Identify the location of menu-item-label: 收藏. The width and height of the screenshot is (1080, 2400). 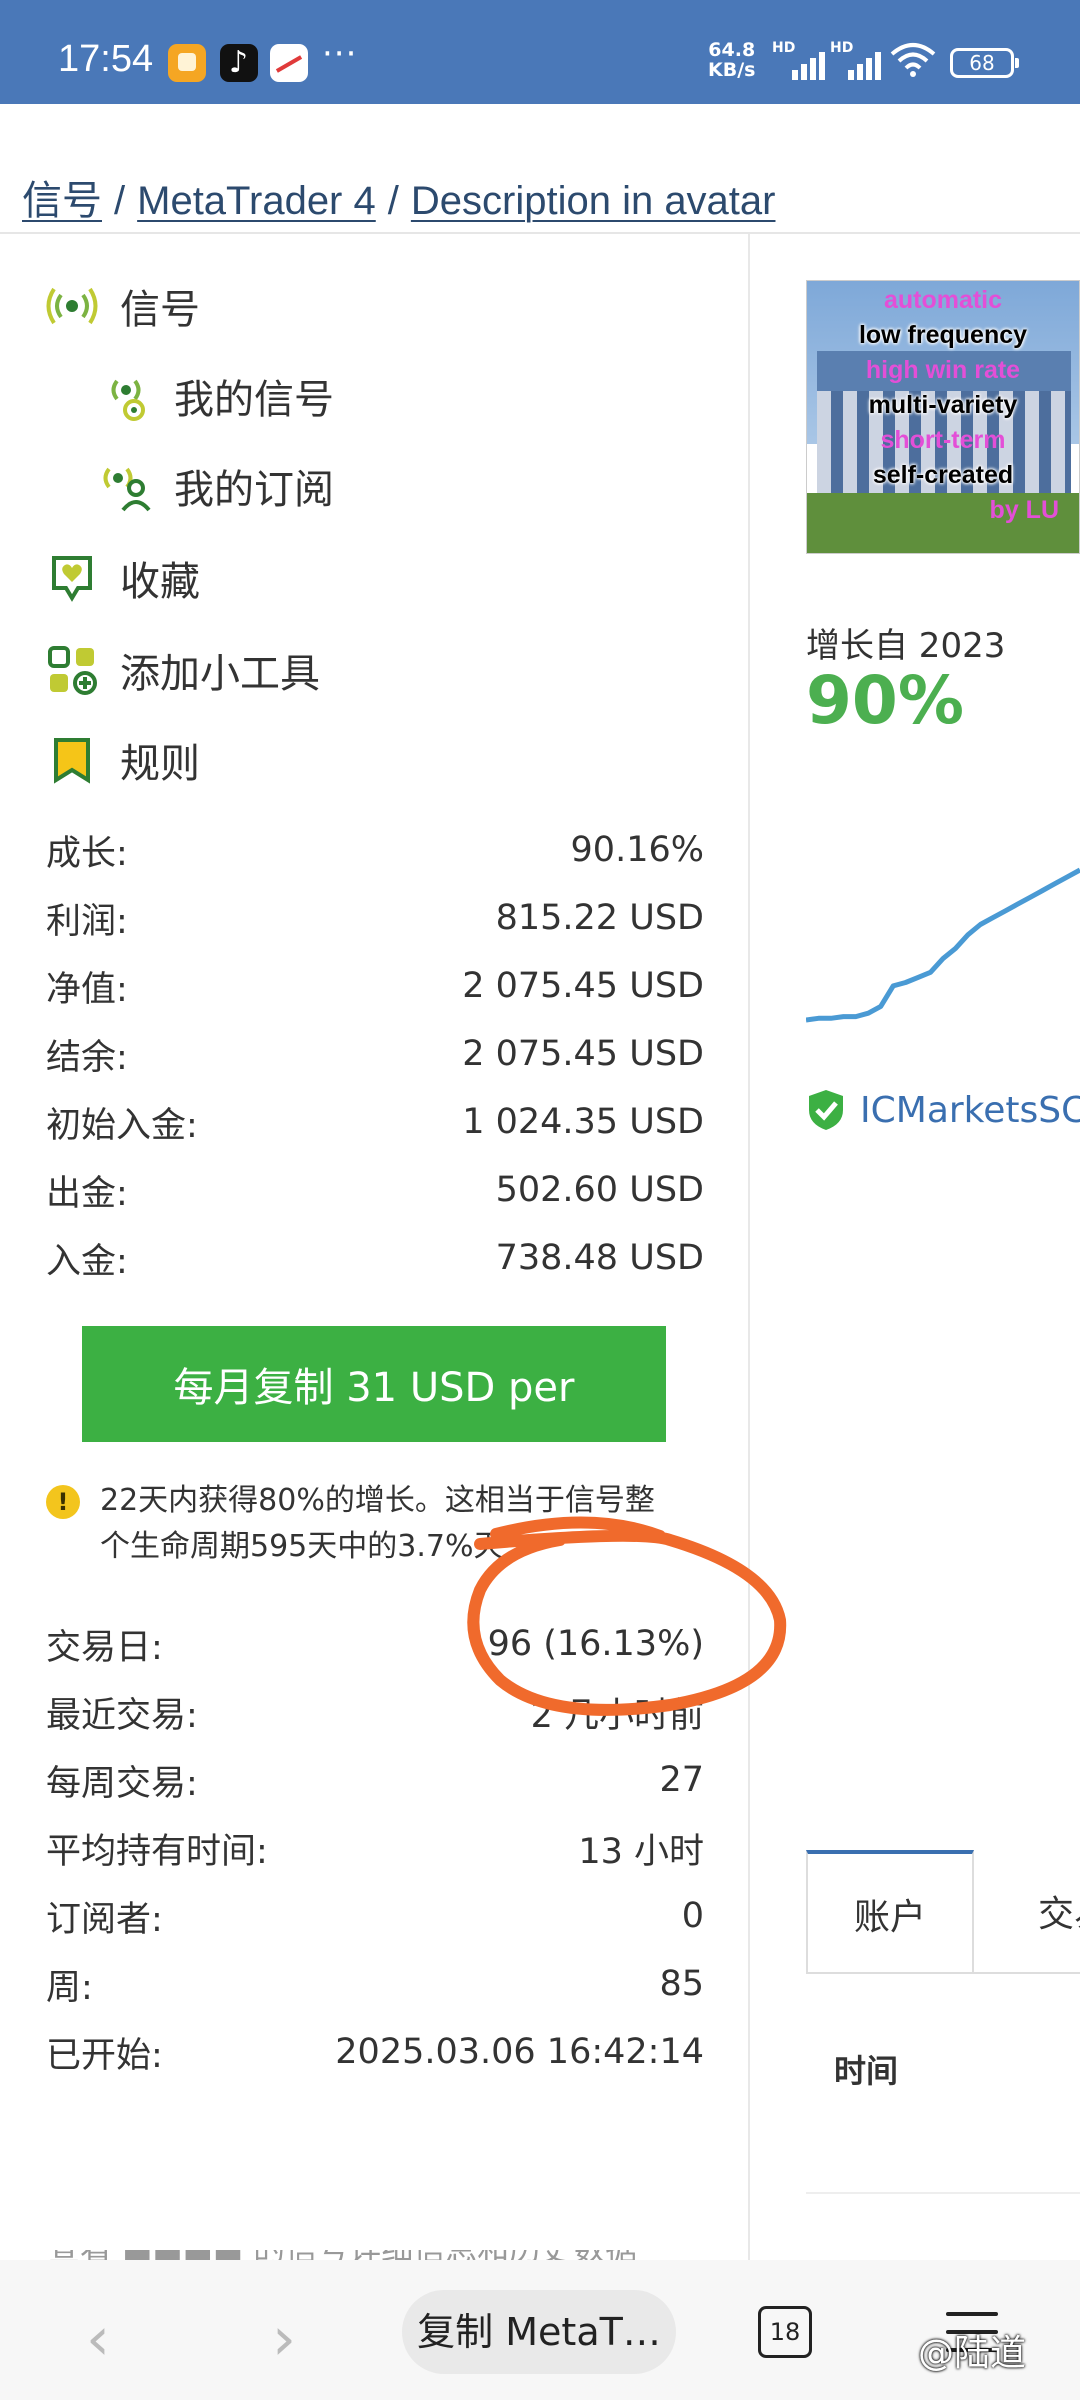
(160, 582).